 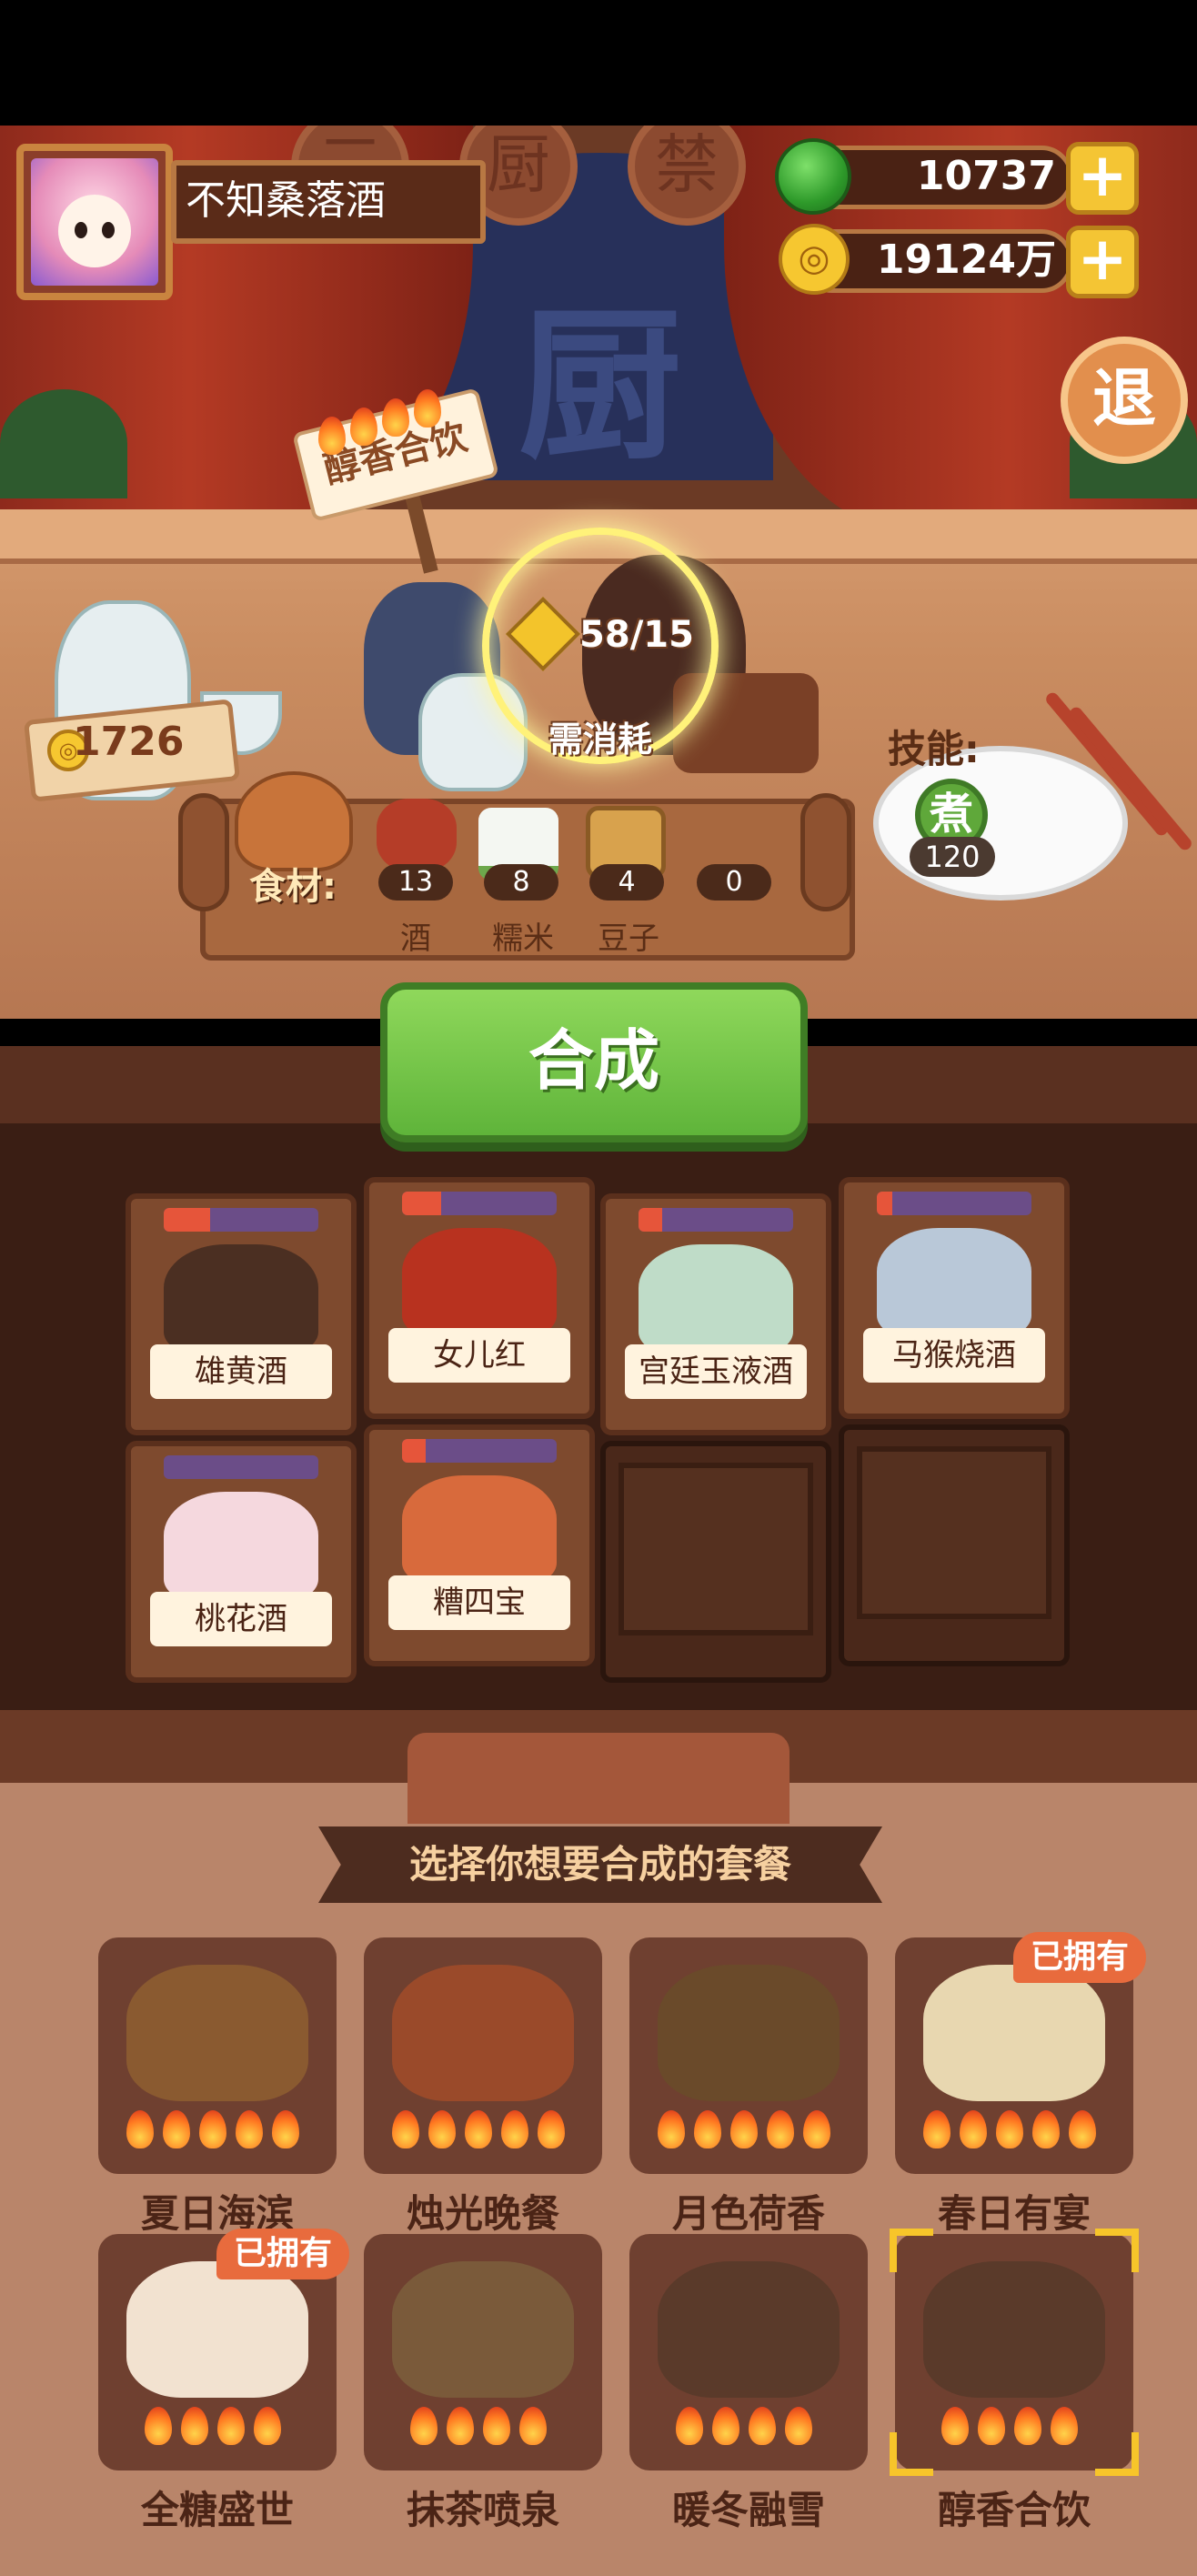 I want to click on skill-label: 技能:, so click(x=934, y=749).